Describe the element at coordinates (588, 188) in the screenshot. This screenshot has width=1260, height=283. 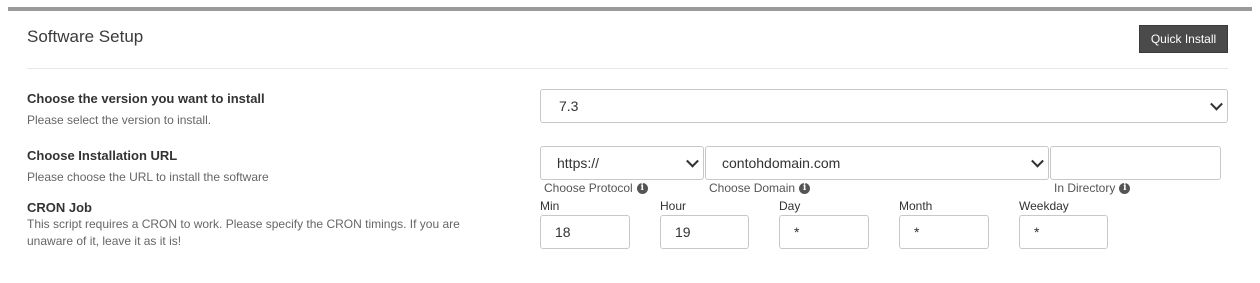
I see `protocol-caption-text: Choose Protocol` at that location.